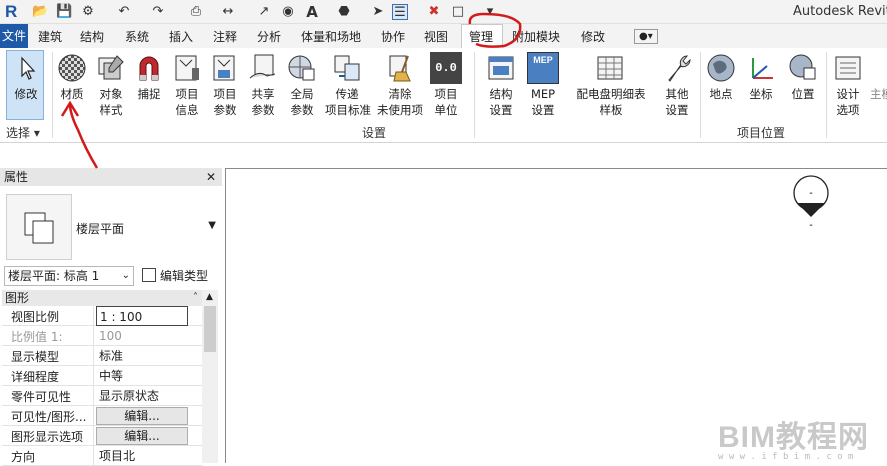 Image resolution: width=887 pixels, height=466 pixels. I want to click on properties-scrollbar: ▲, so click(210, 376).